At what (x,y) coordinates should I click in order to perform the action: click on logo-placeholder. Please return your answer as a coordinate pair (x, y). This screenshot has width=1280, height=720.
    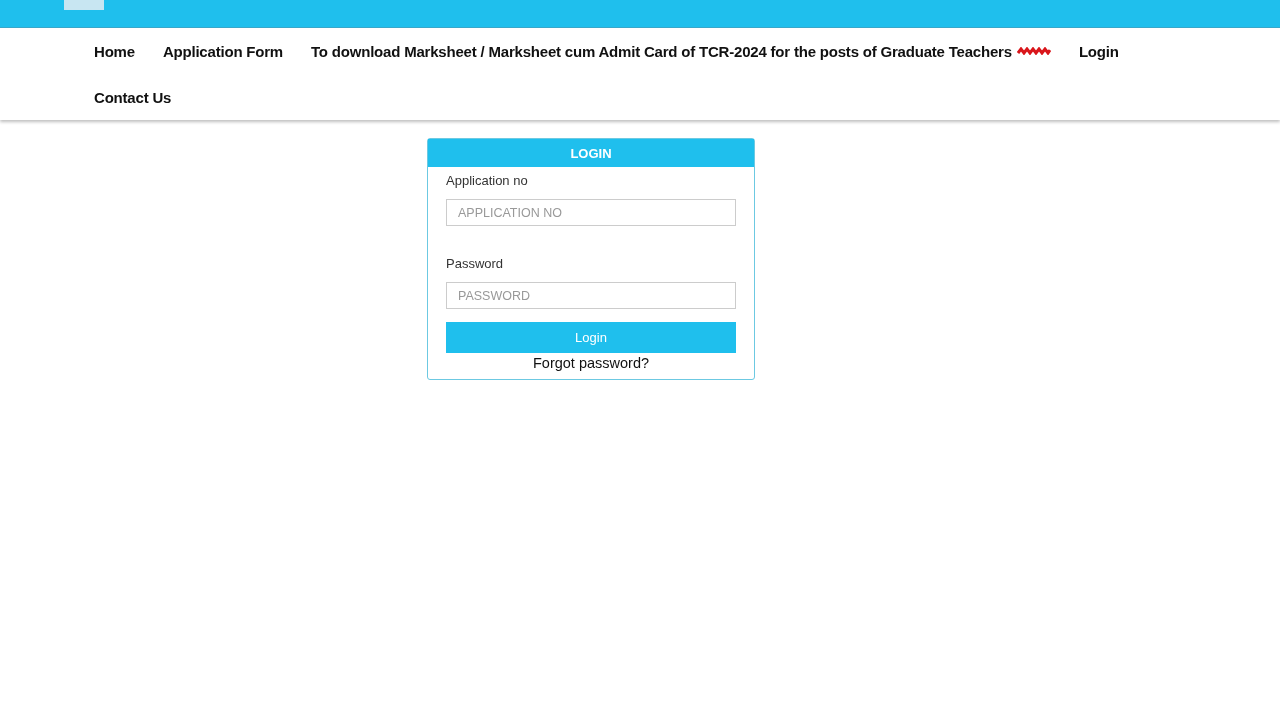
    Looking at the image, I should click on (84, 5).